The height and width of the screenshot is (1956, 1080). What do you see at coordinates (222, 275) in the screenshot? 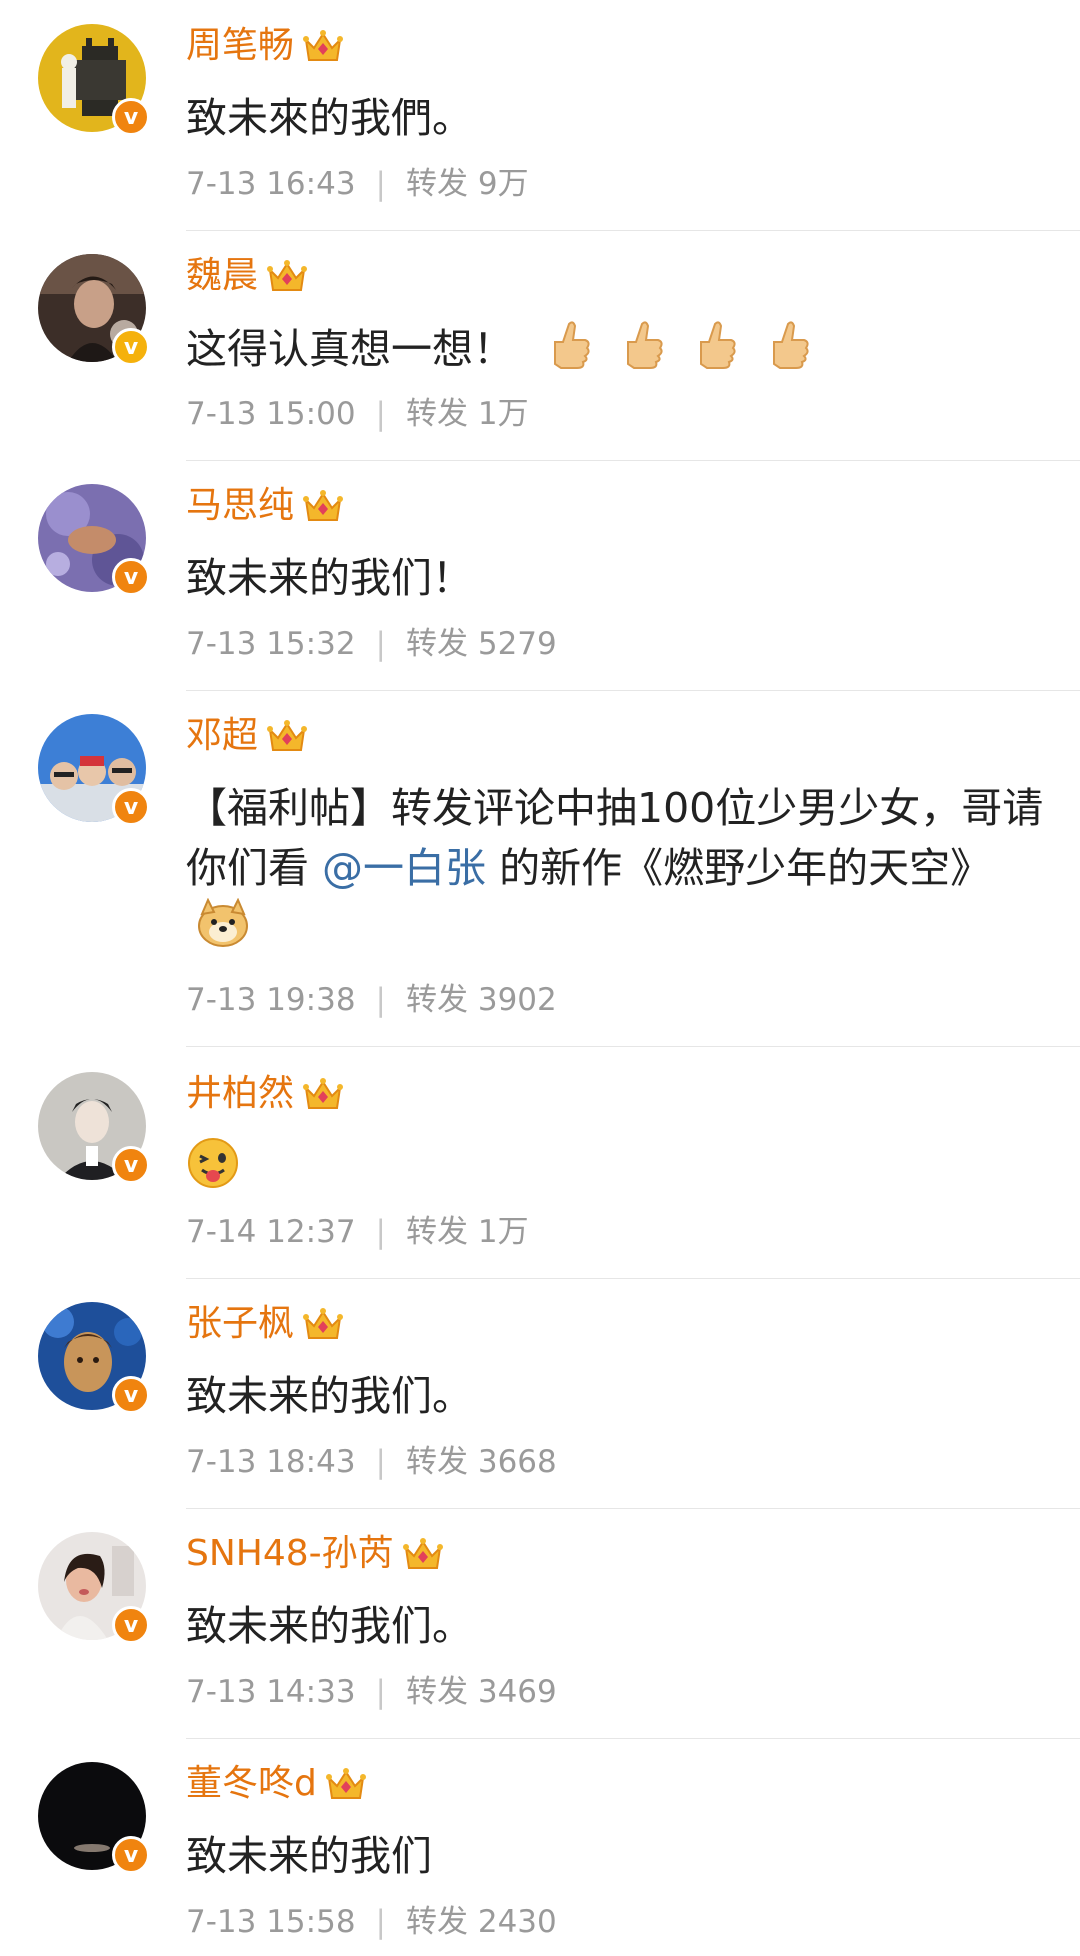
I see `username-text: 魏晨` at bounding box center [222, 275].